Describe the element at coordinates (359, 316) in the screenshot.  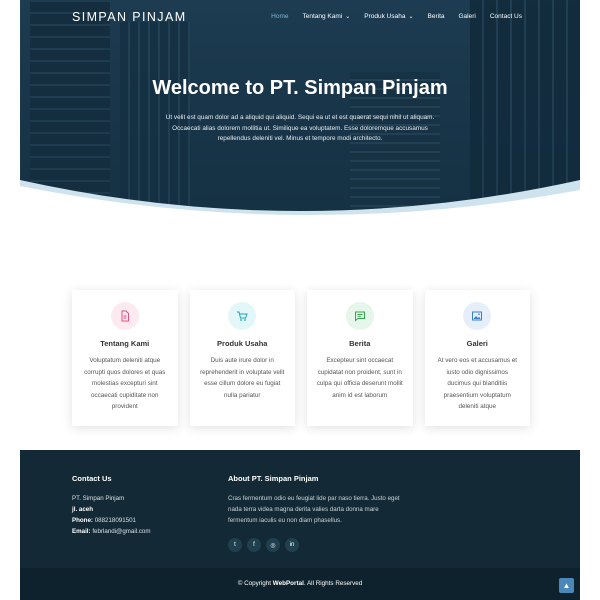
I see `message-icon` at that location.